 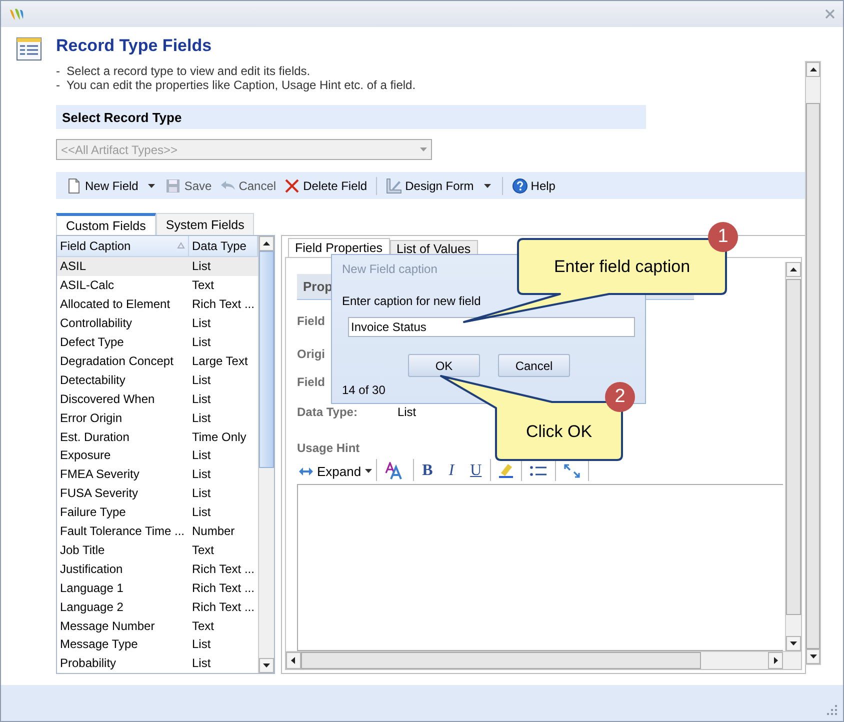 What do you see at coordinates (96, 323) in the screenshot?
I see `table-cell-text: Controllability` at bounding box center [96, 323].